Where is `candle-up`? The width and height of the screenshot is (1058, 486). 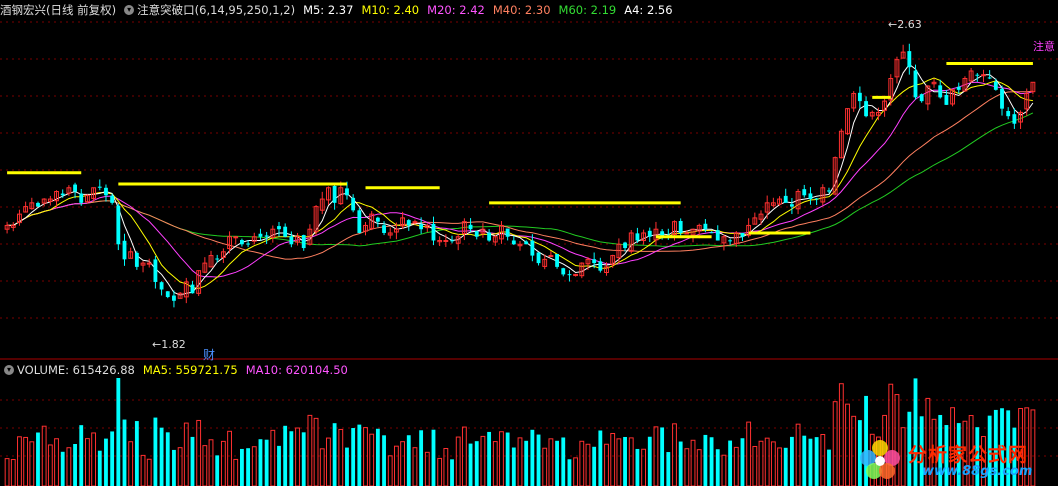
candle-up is located at coordinates (687, 233).